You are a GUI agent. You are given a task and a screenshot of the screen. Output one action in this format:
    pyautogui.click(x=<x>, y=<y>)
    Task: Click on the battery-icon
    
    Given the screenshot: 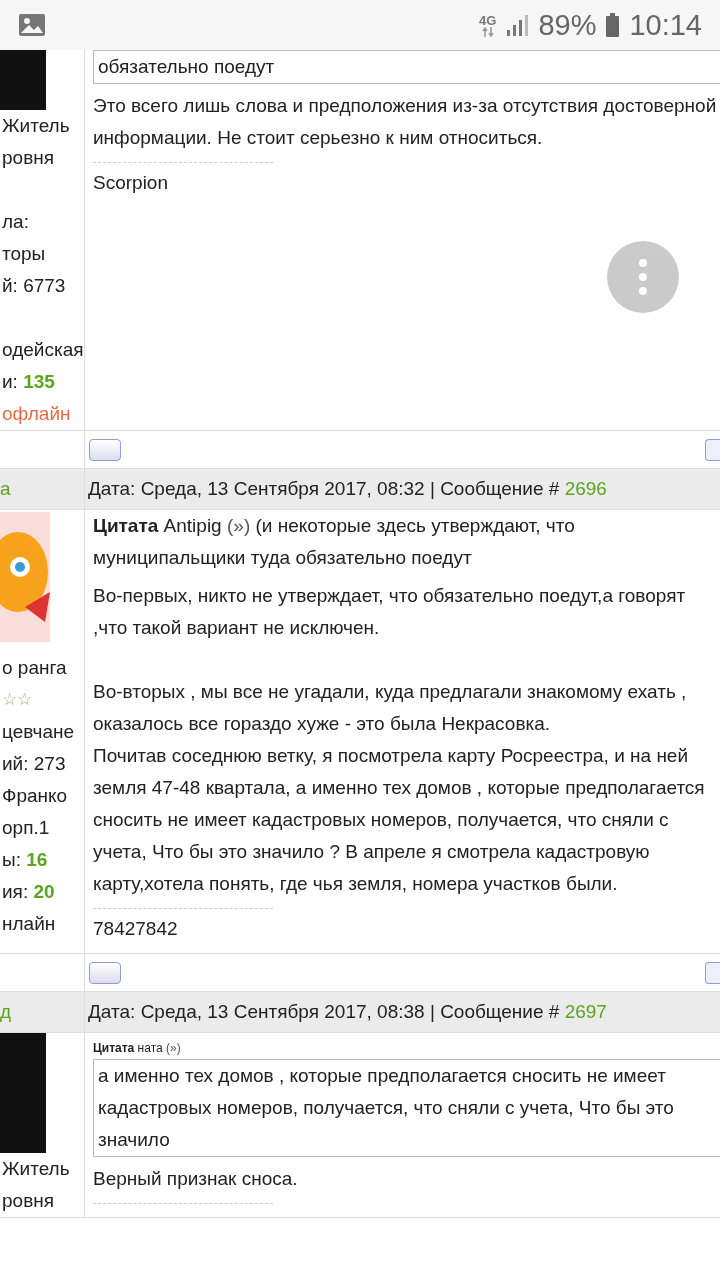 What is the action you would take?
    pyautogui.click(x=613, y=25)
    